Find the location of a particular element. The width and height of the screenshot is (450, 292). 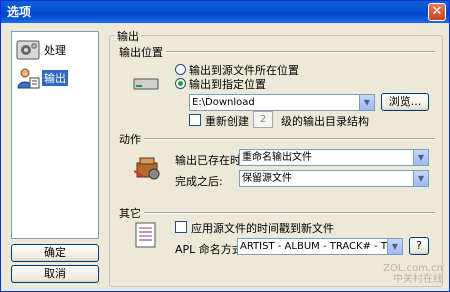

document-icon is located at coordinates (145, 235).